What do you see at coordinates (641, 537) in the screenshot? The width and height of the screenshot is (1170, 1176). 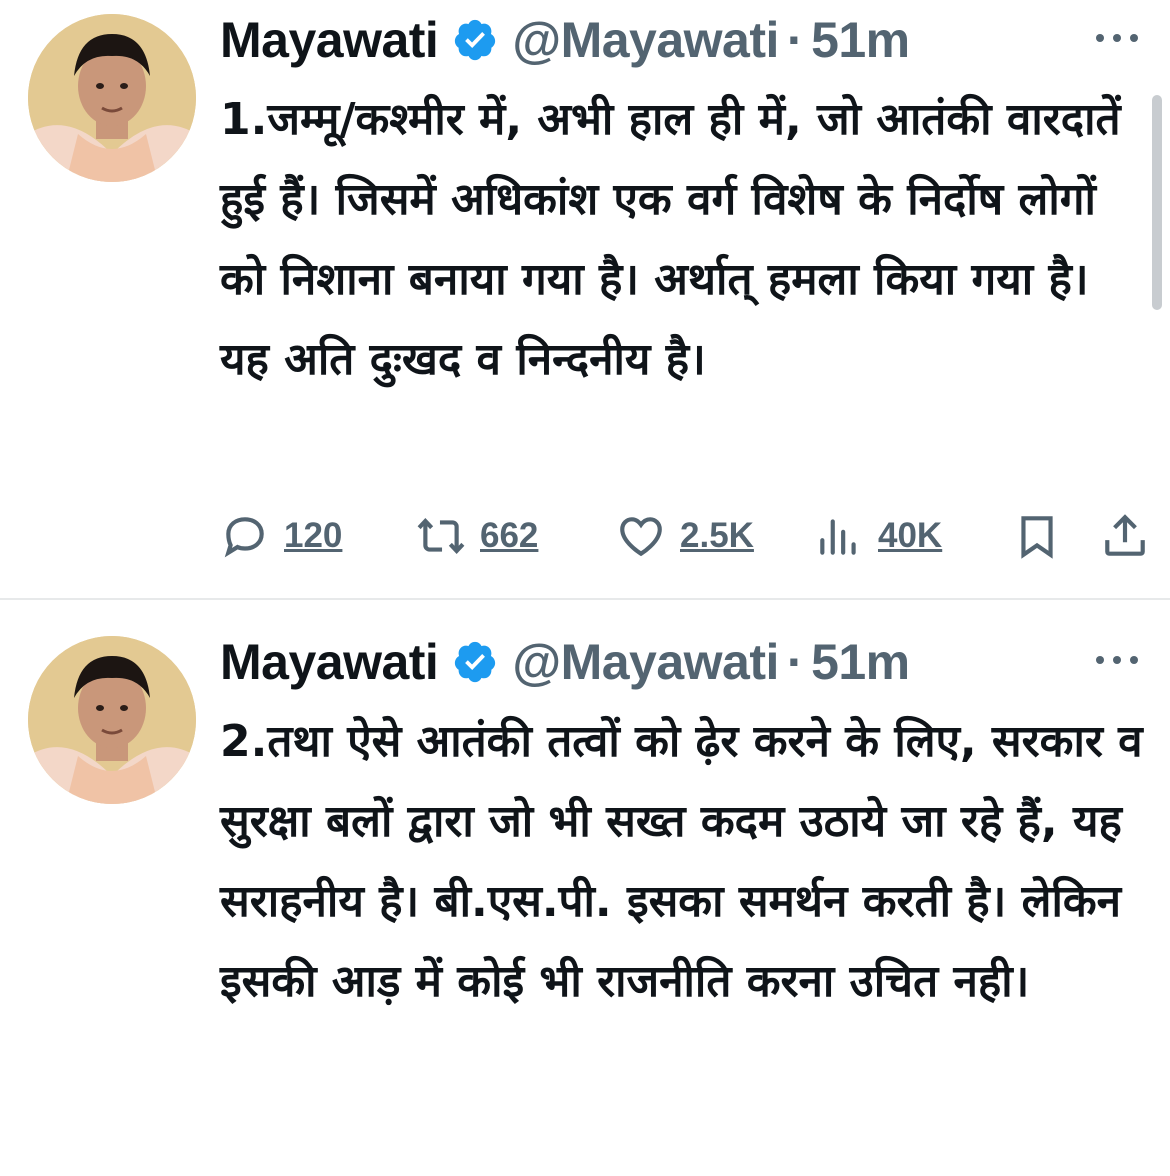 I see `heart-icon` at bounding box center [641, 537].